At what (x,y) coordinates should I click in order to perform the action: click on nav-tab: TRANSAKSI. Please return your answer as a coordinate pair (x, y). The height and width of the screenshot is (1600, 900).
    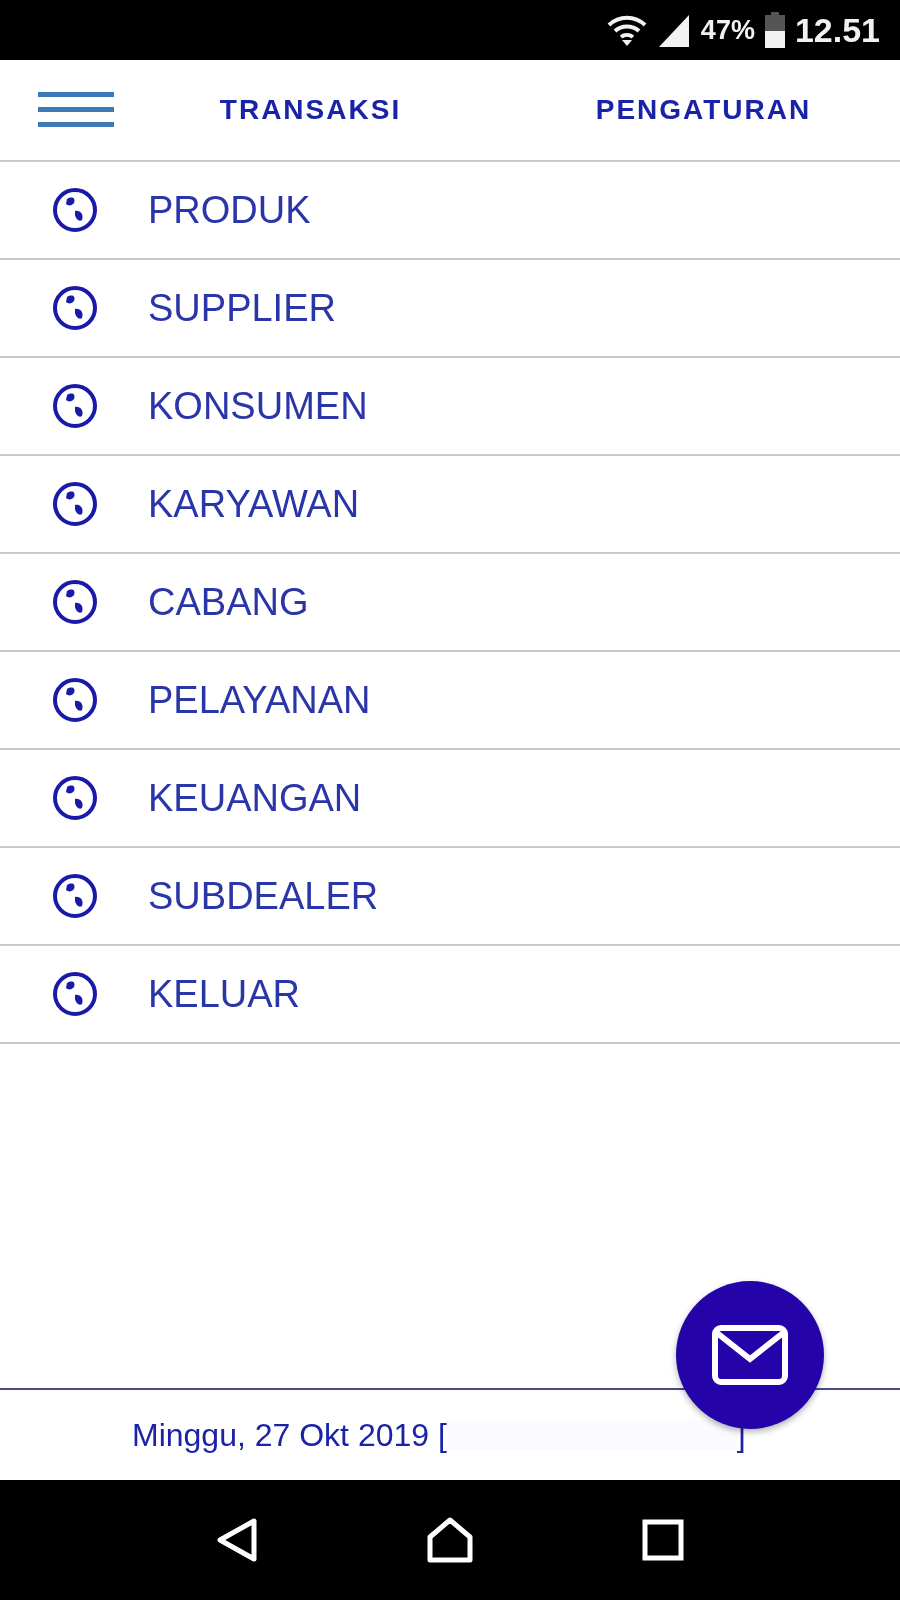
    Looking at the image, I should click on (310, 110).